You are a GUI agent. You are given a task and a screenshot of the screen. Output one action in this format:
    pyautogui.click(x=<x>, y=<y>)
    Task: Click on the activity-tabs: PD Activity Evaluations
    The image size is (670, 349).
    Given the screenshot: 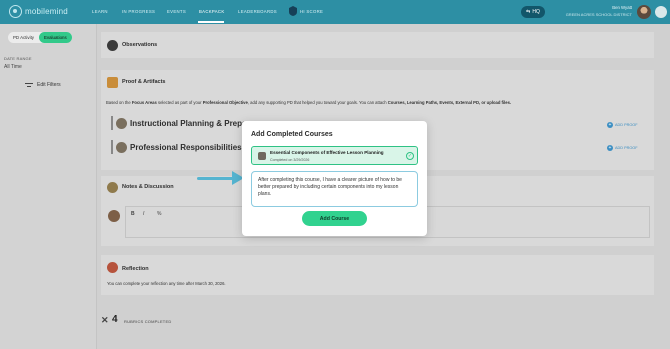 What is the action you would take?
    pyautogui.click(x=40, y=37)
    